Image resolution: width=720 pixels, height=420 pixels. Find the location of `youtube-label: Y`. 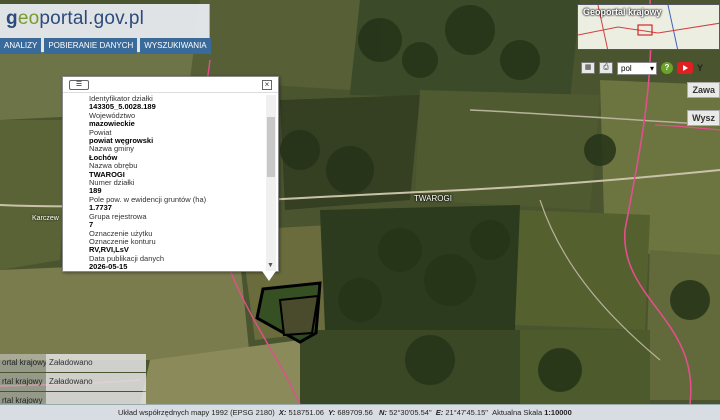

youtube-label: Y is located at coordinates (700, 68).